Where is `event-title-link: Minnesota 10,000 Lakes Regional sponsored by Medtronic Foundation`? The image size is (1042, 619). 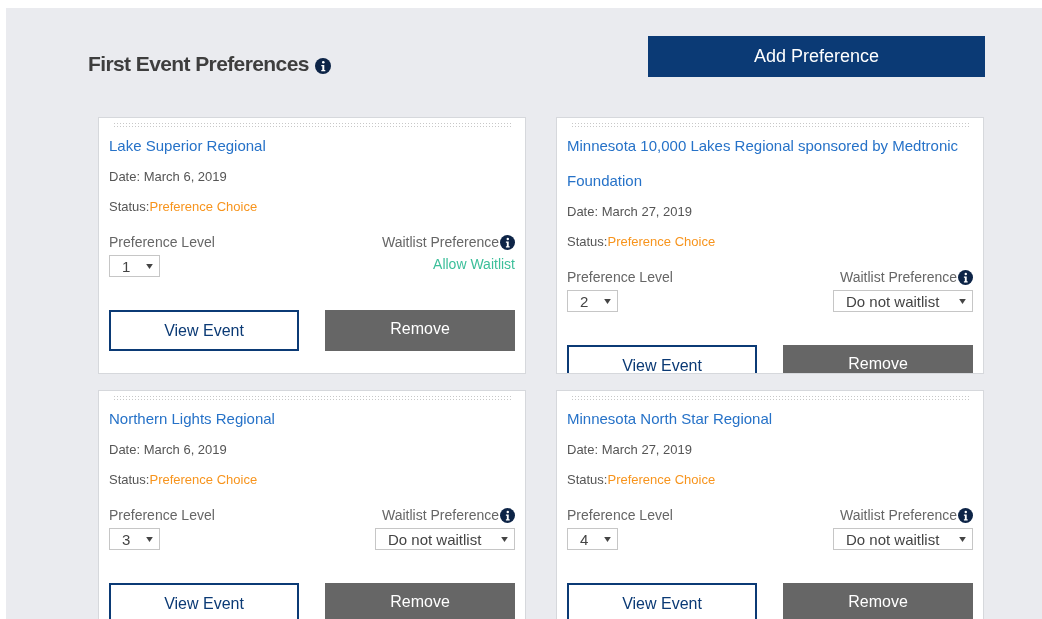
event-title-link: Minnesota 10,000 Lakes Regional sponsored by Medtronic Foundation is located at coordinates (770, 163).